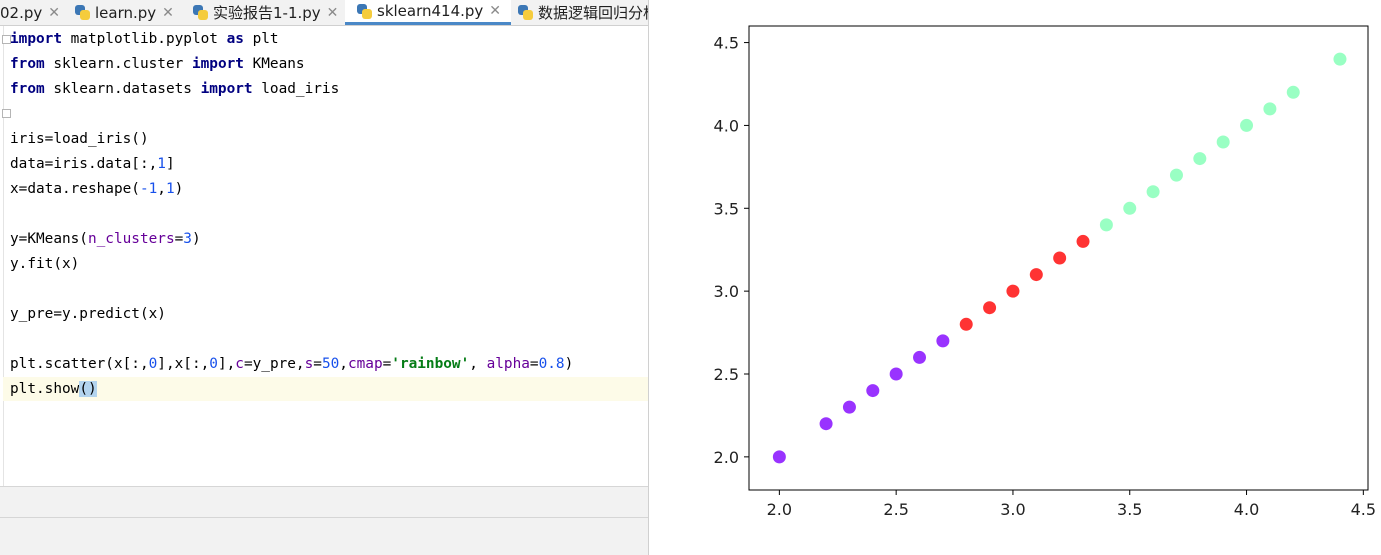  What do you see at coordinates (92, 164) in the screenshot?
I see `code-line-6: data=iris.data[:,1]` at bounding box center [92, 164].